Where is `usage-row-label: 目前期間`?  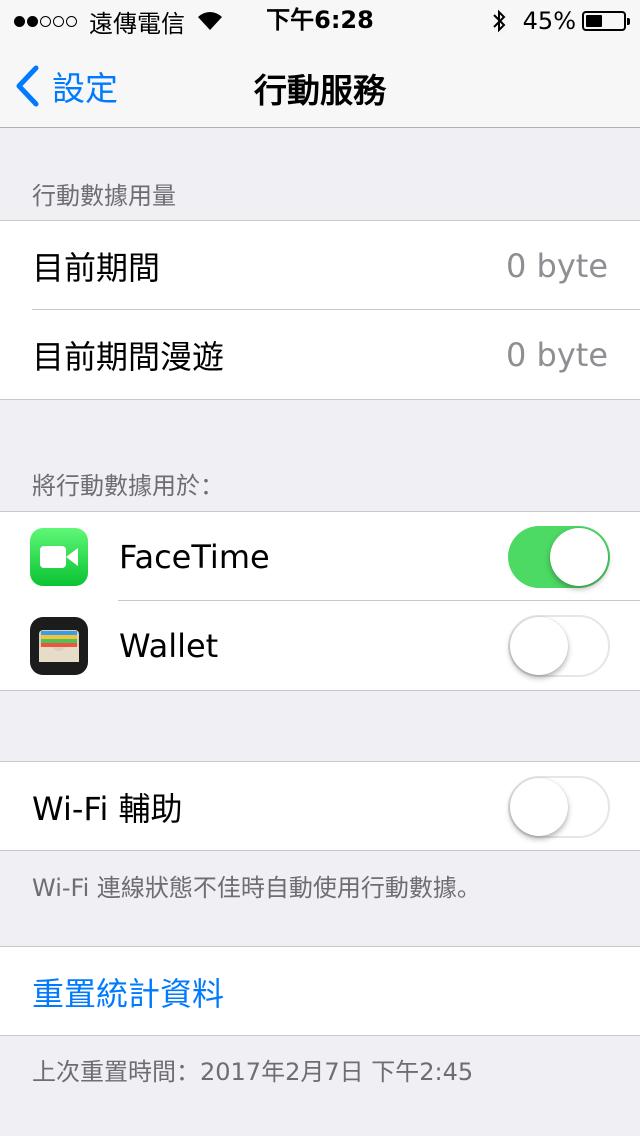
usage-row-label: 目前期間 is located at coordinates (96, 267).